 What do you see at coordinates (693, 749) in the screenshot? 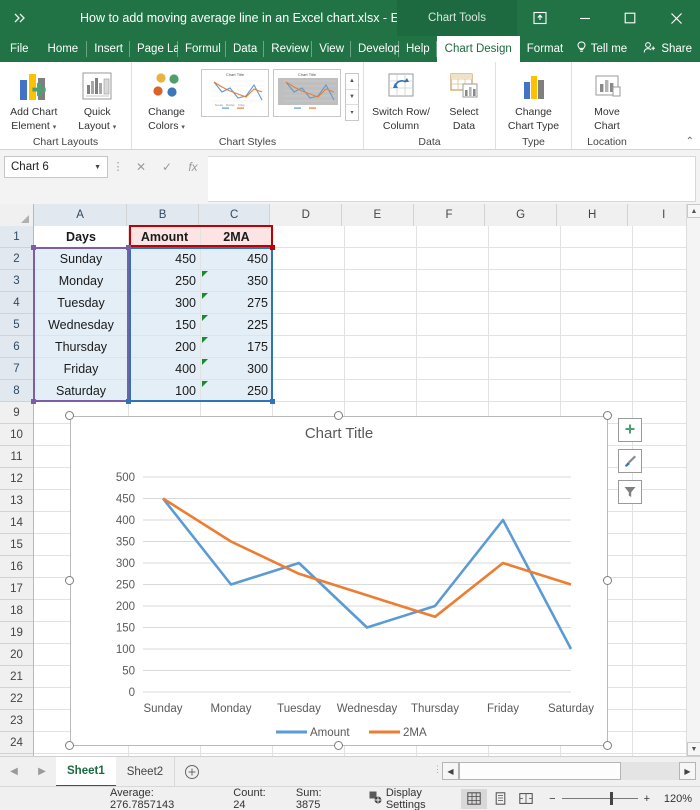
I see `scroll-down-icon: ▼` at bounding box center [693, 749].